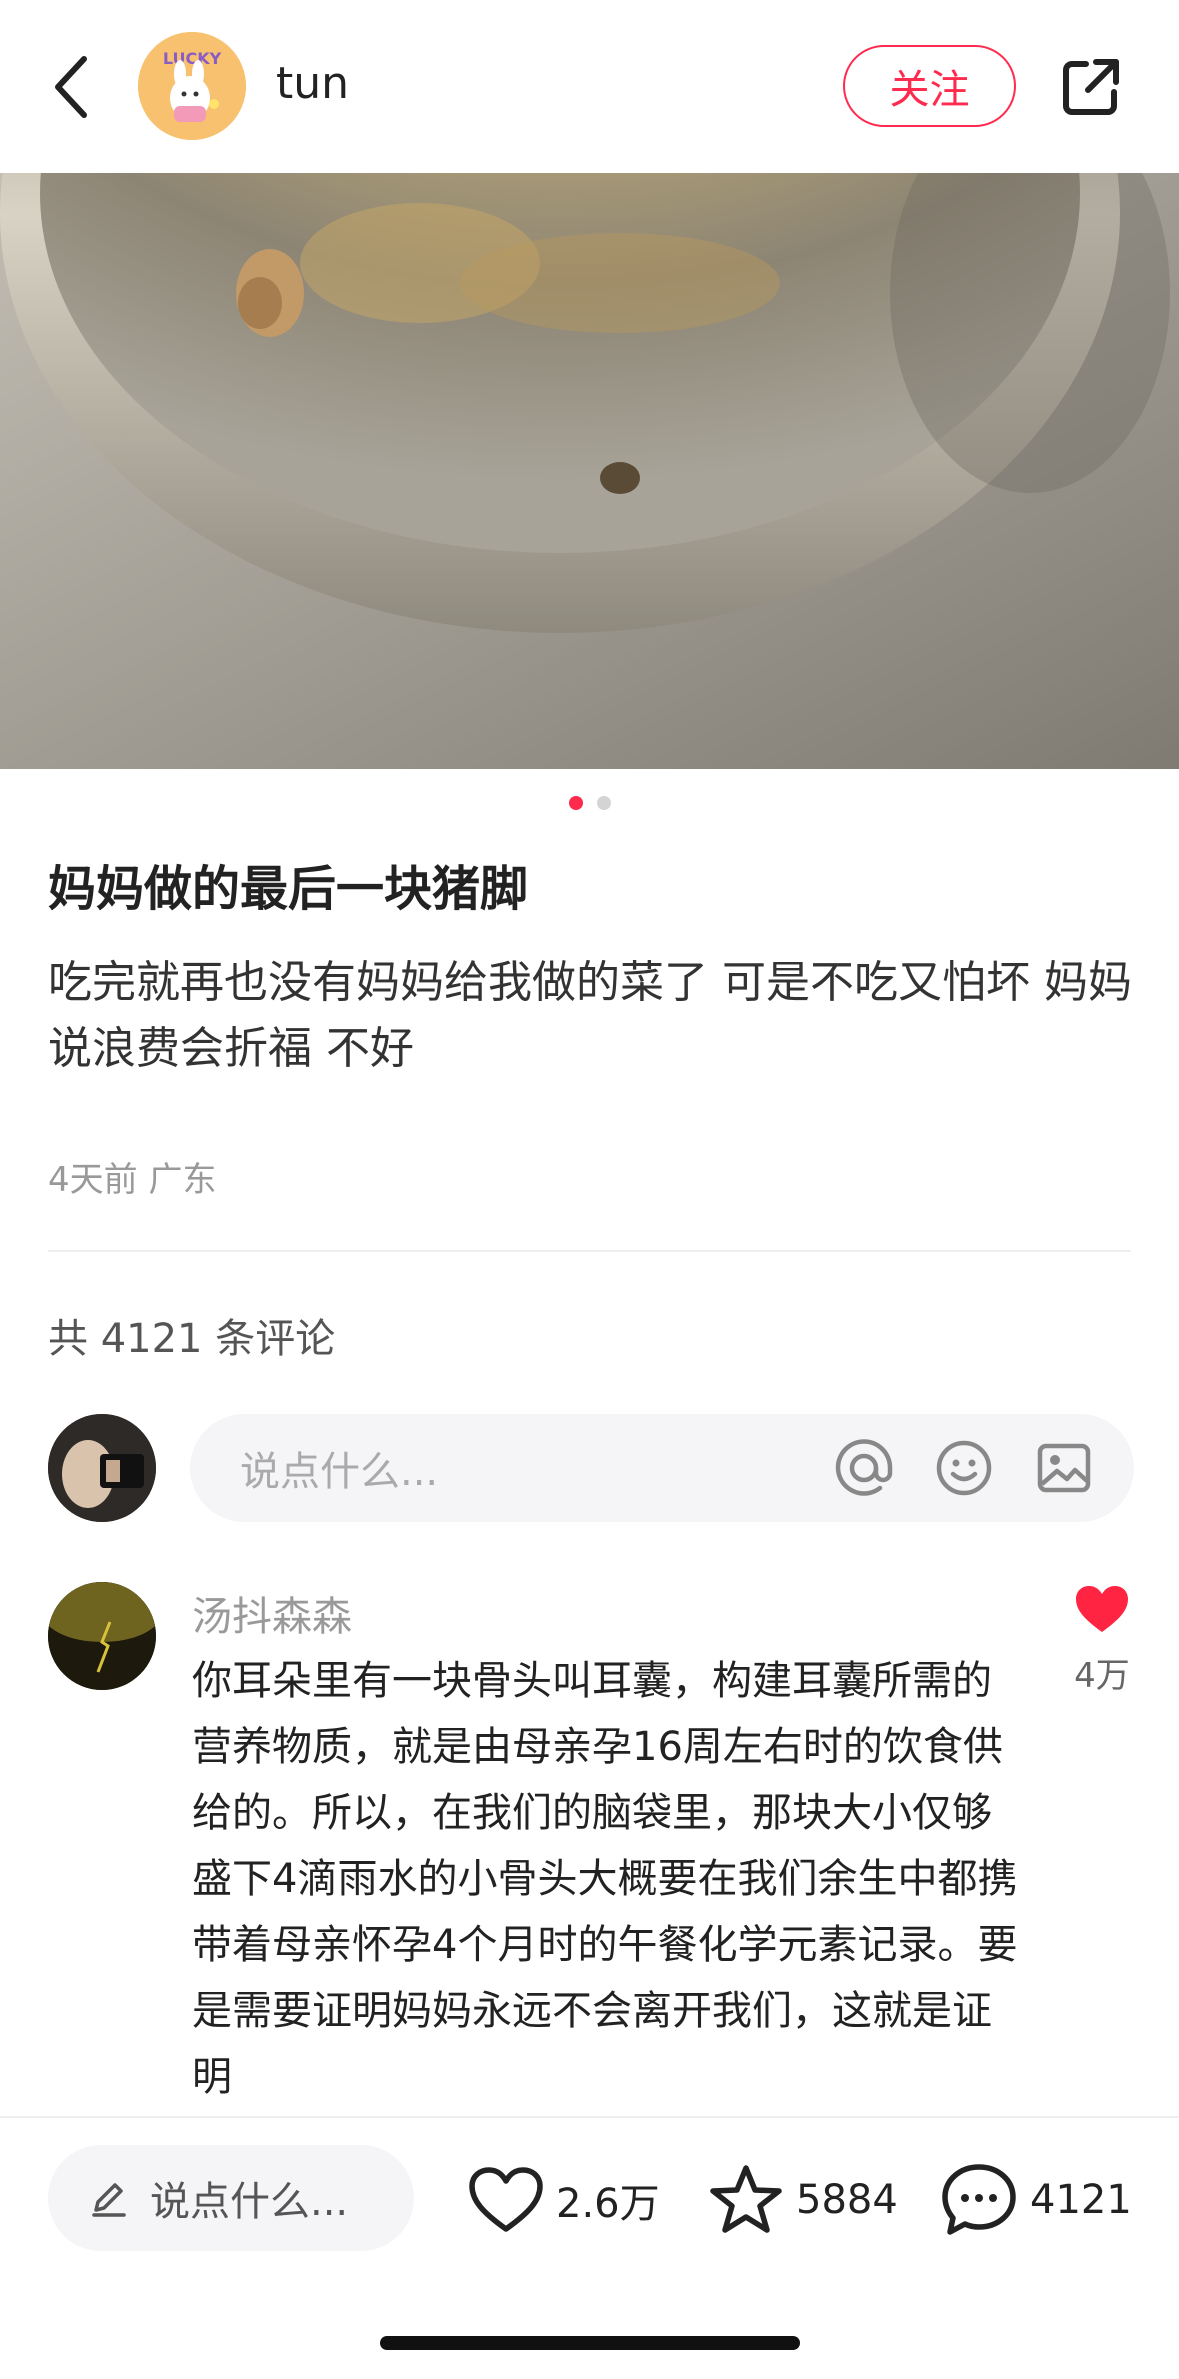  I want to click on emoji-icon, so click(964, 1468).